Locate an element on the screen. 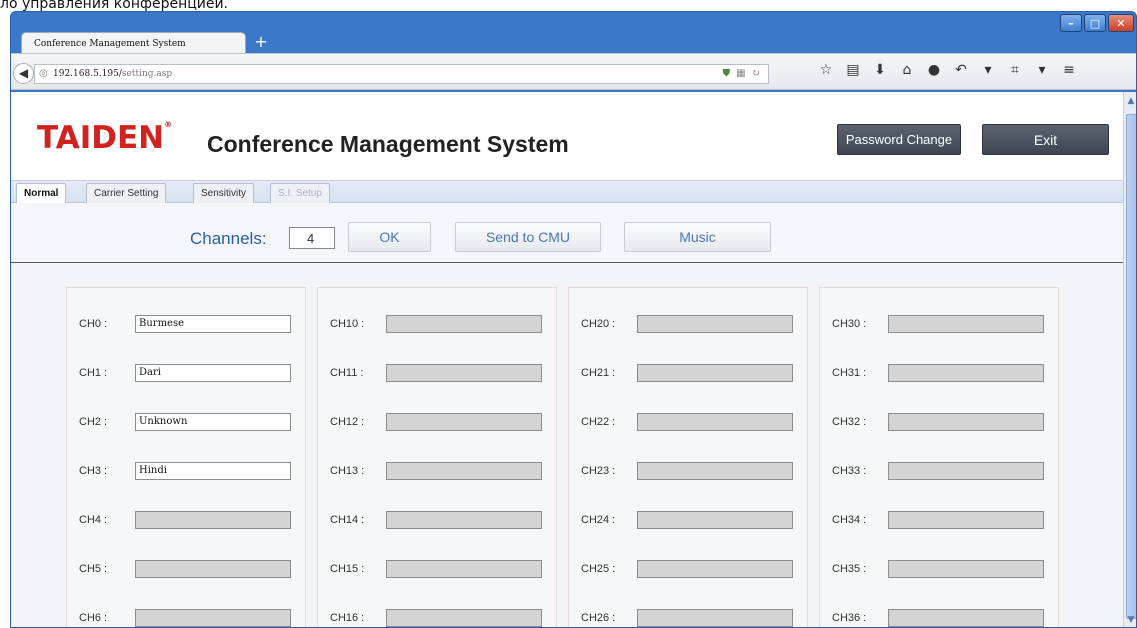  channel-row: CH30 : is located at coordinates (939, 325).